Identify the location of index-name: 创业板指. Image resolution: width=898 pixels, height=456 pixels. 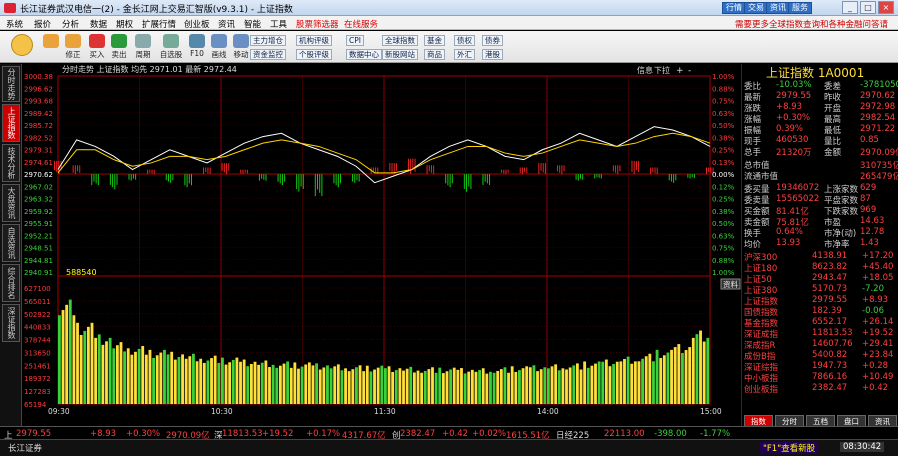
(761, 389).